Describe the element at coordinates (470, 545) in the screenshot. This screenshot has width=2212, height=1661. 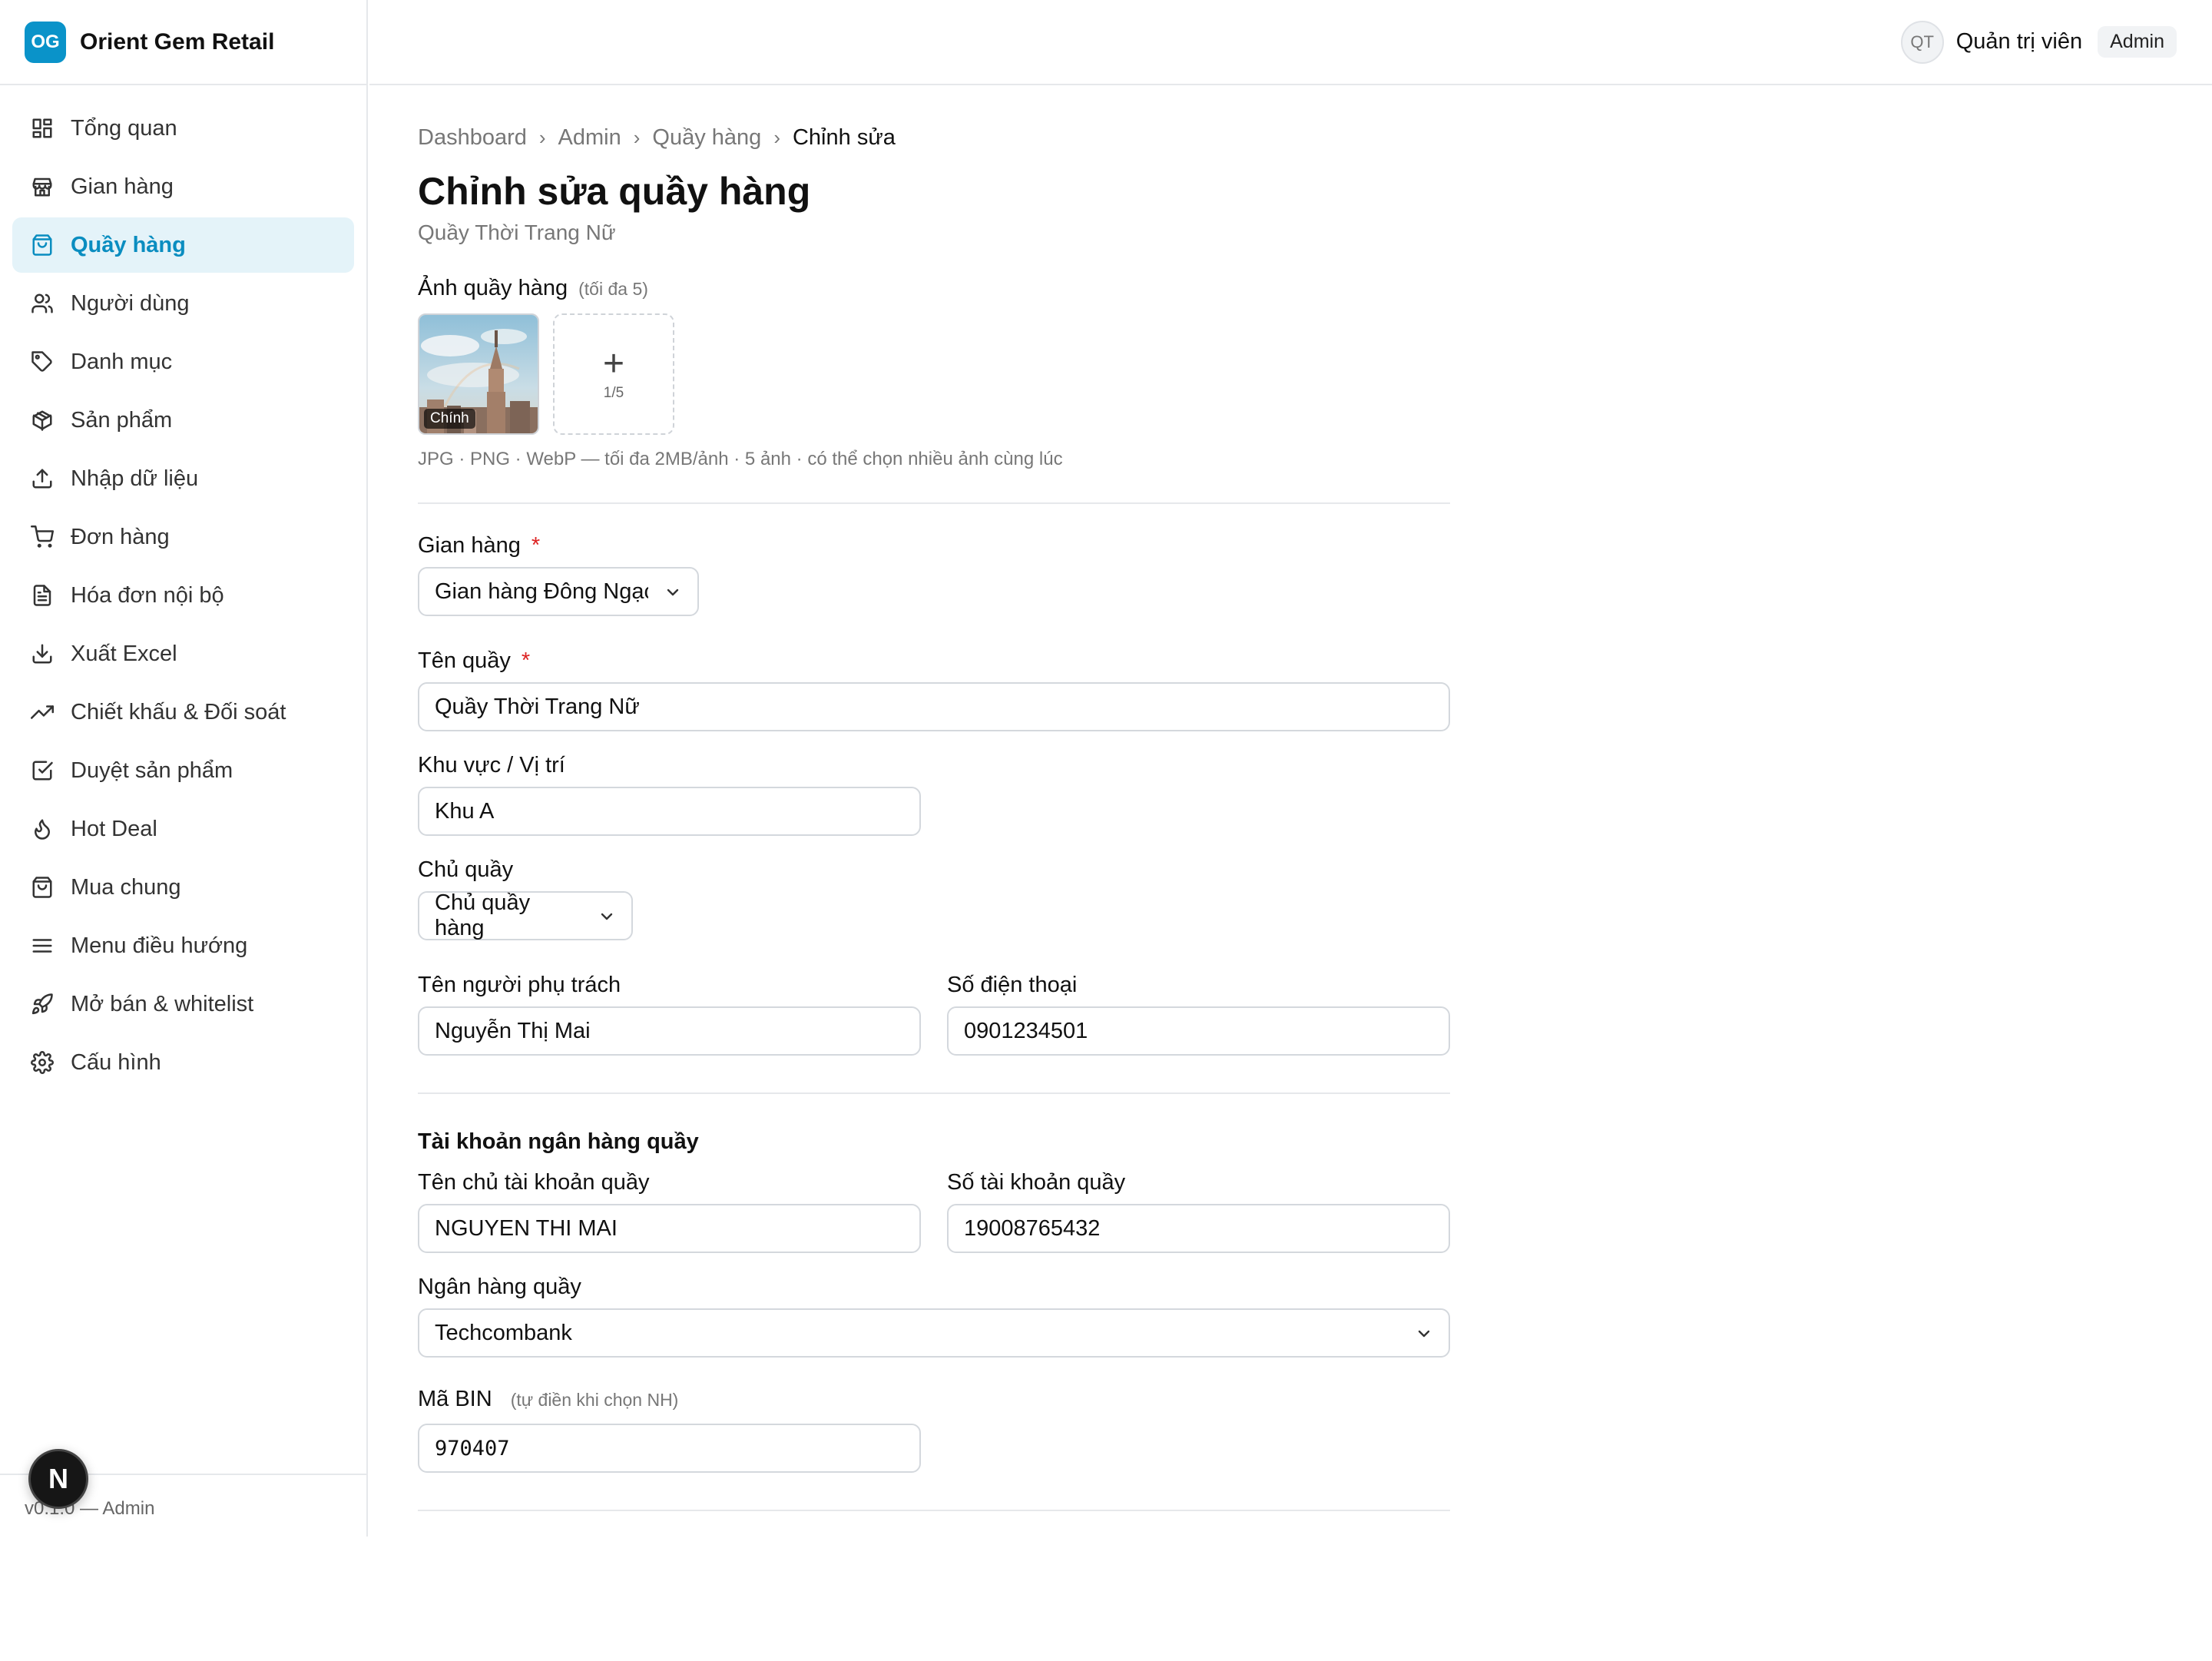
I see `store-label-text: Gian hàng` at that location.